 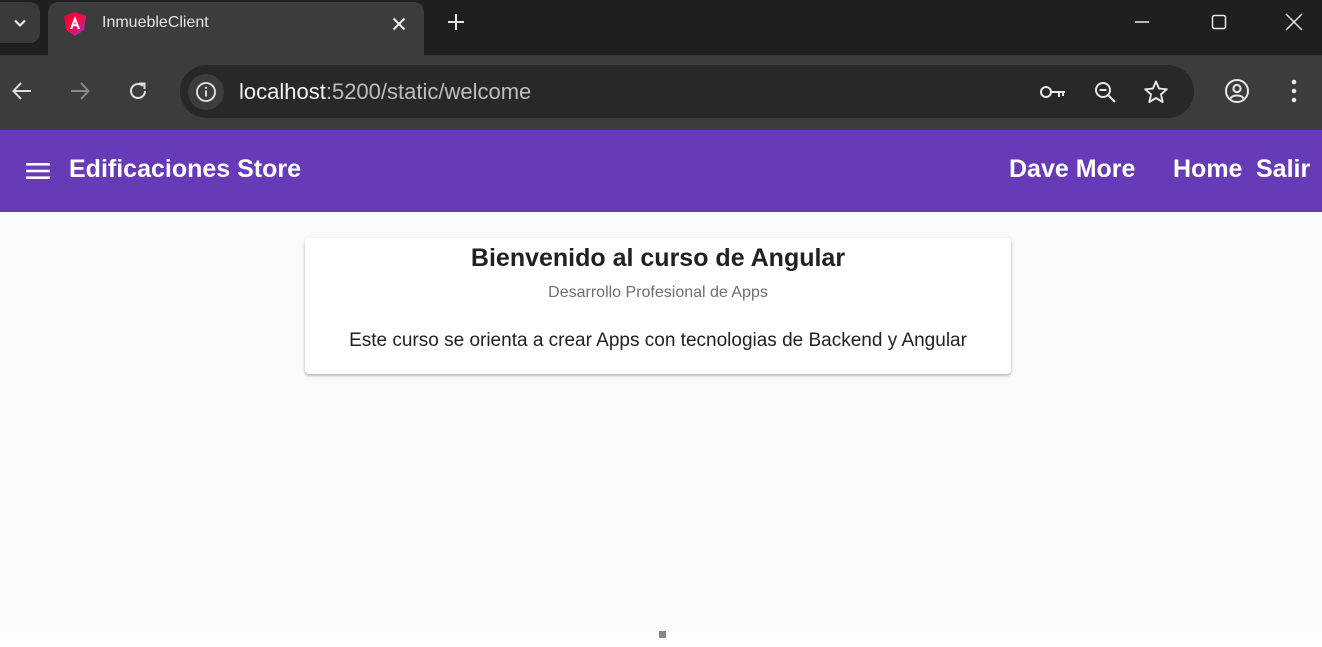 What do you see at coordinates (661, 27) in the screenshot?
I see `browser-tabstrip: InmuebleClient` at bounding box center [661, 27].